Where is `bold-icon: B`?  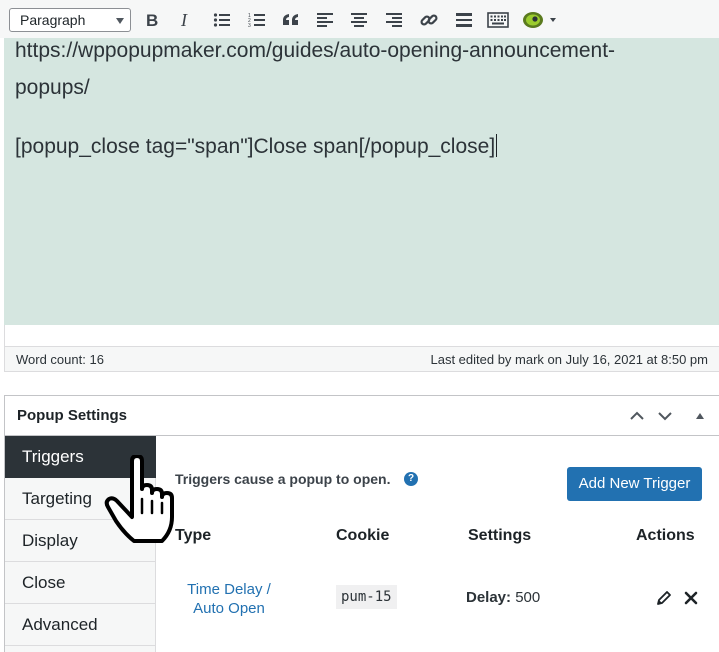 bold-icon: B is located at coordinates (152, 20).